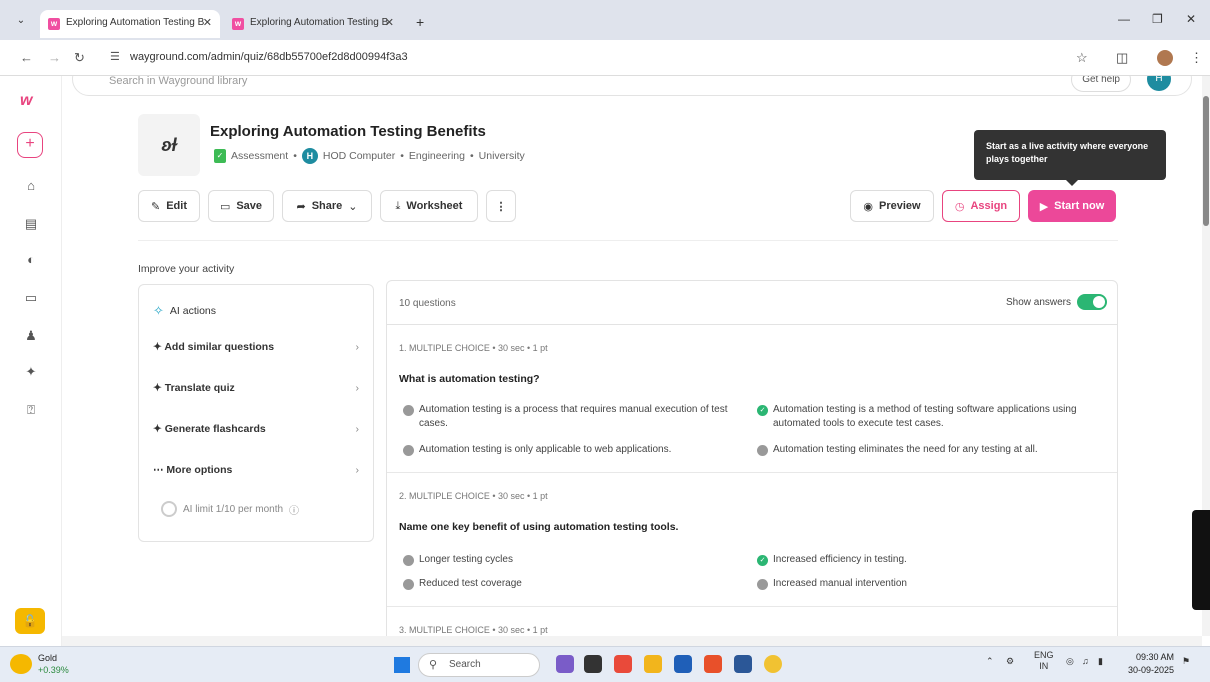 The height and width of the screenshot is (682, 1210). What do you see at coordinates (54, 57) in the screenshot?
I see `forward-icon: →` at bounding box center [54, 57].